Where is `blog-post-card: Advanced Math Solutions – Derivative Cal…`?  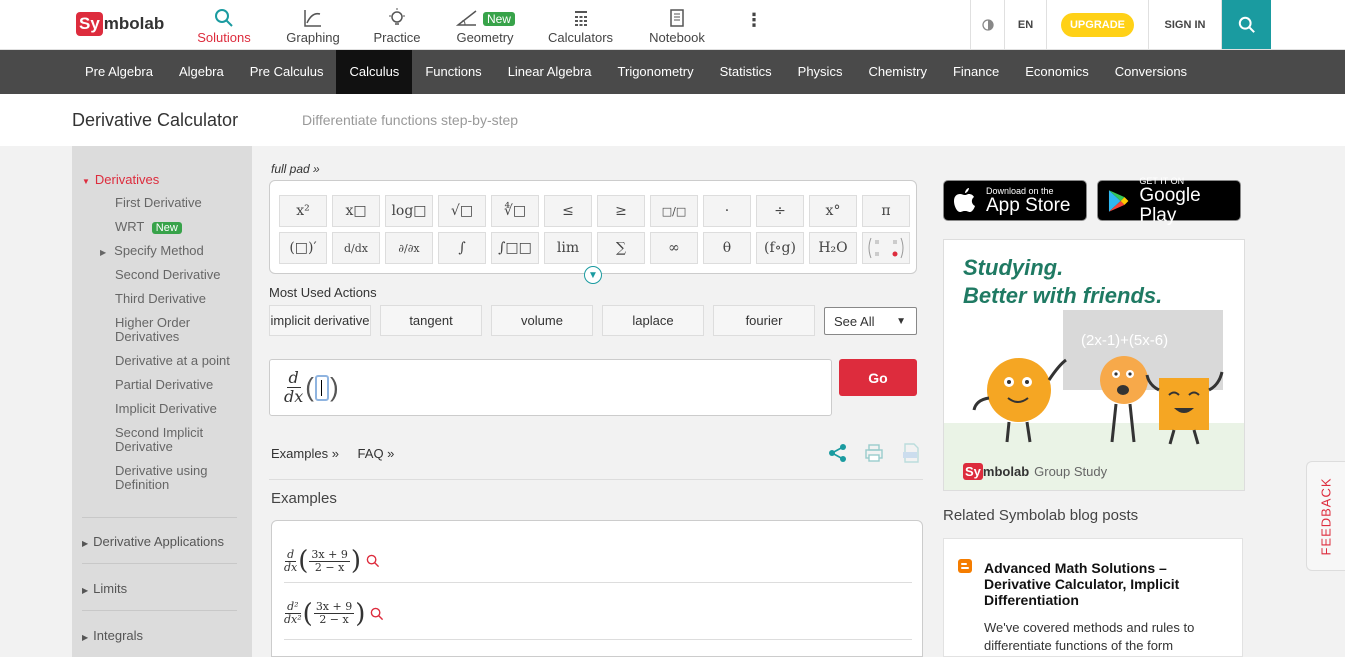 blog-post-card: Advanced Math Solutions – Derivative Cal… is located at coordinates (1093, 597).